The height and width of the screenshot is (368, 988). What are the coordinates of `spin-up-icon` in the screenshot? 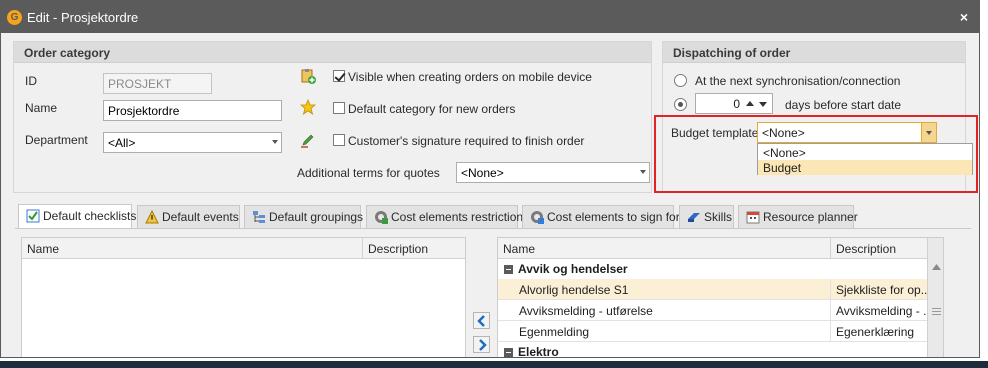 It's located at (750, 103).